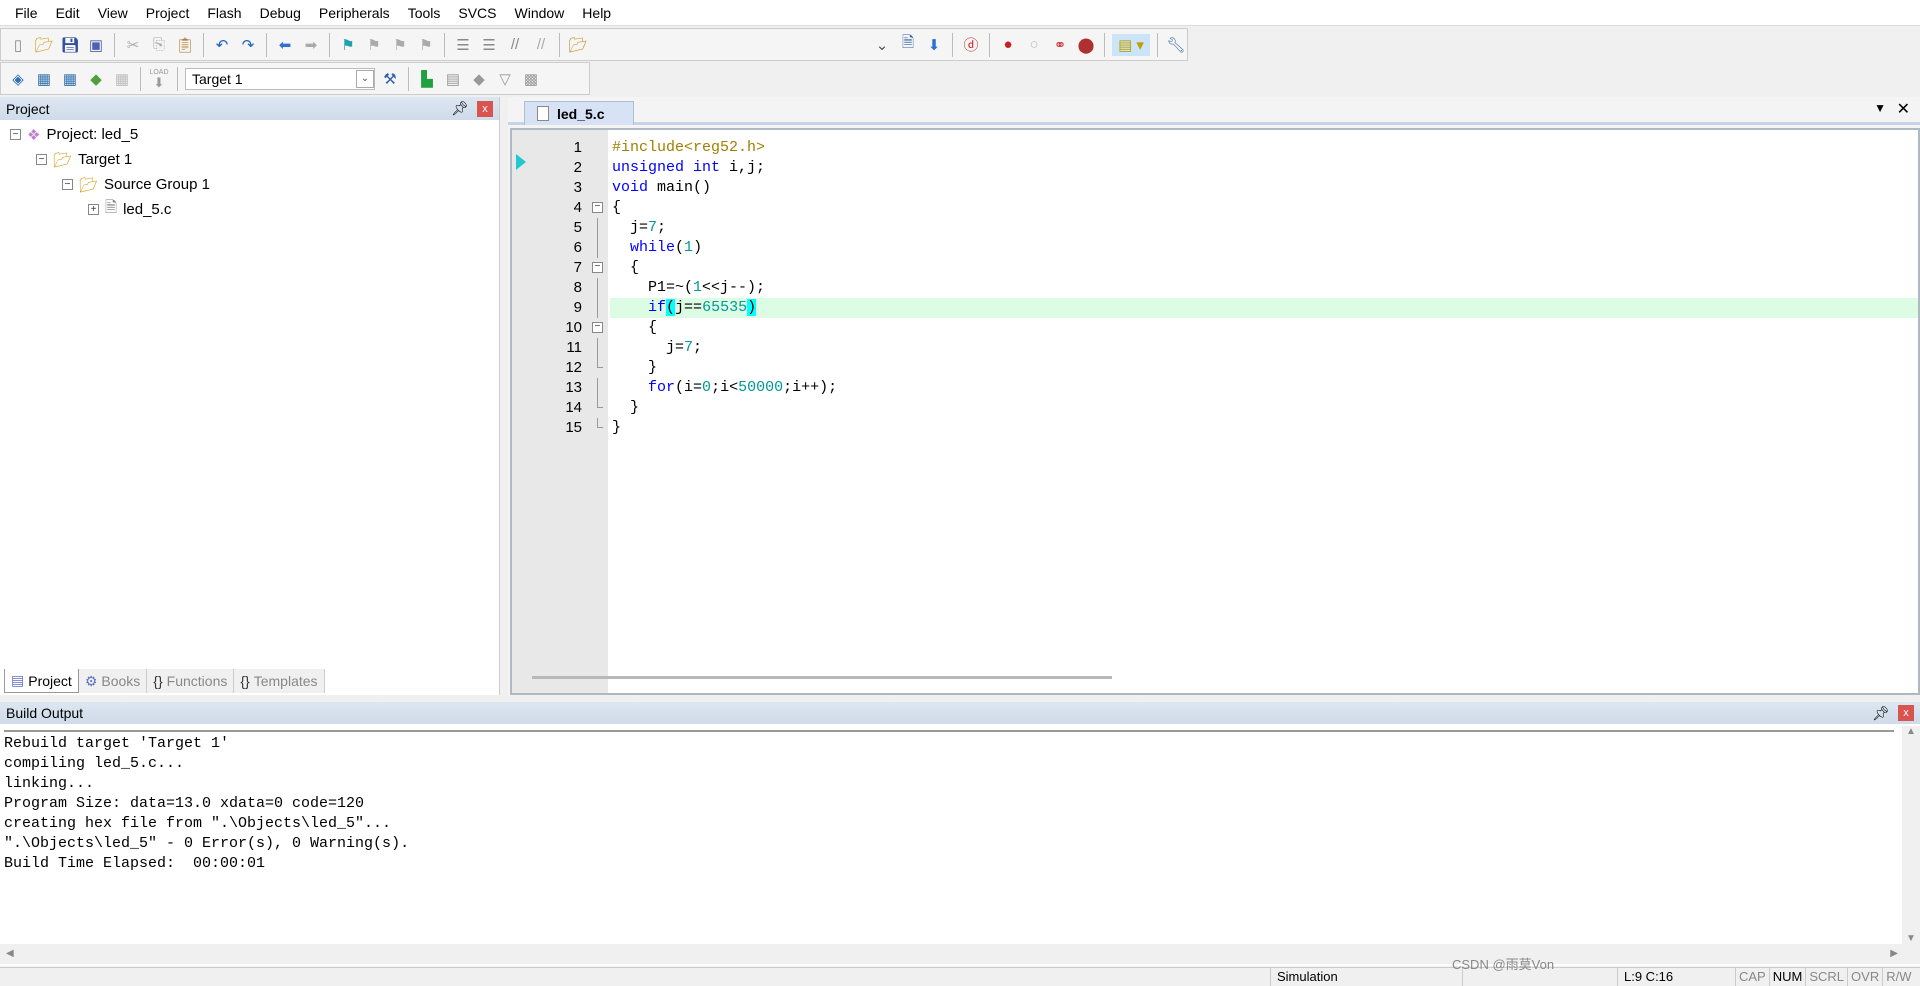 The width and height of the screenshot is (1920, 986). I want to click on debug-session-icon: ⓓ, so click(971, 45).